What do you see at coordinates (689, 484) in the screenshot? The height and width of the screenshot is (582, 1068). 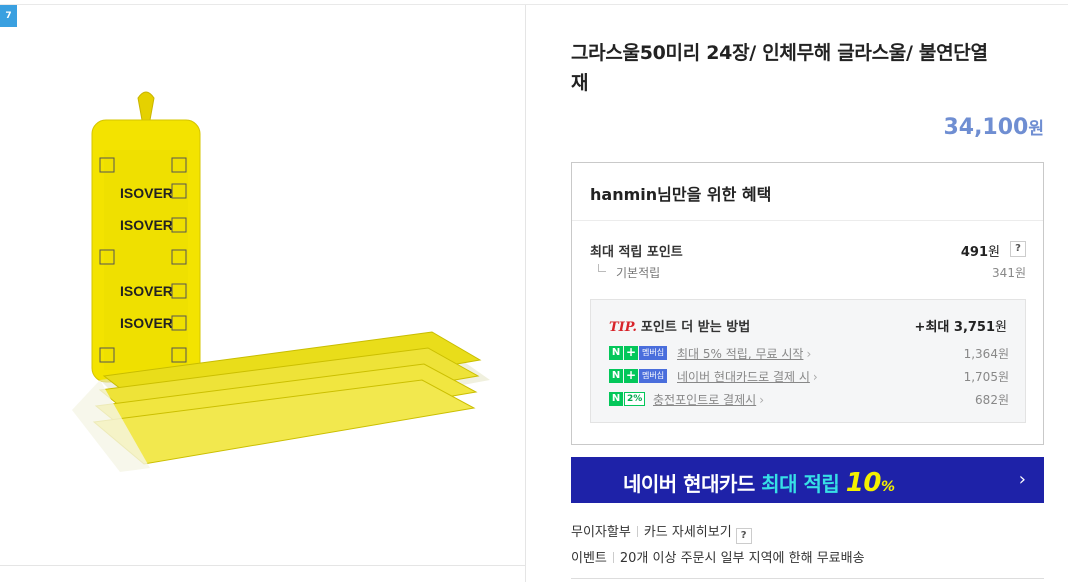 I see `banner-text-card: 네이버 현대카드` at bounding box center [689, 484].